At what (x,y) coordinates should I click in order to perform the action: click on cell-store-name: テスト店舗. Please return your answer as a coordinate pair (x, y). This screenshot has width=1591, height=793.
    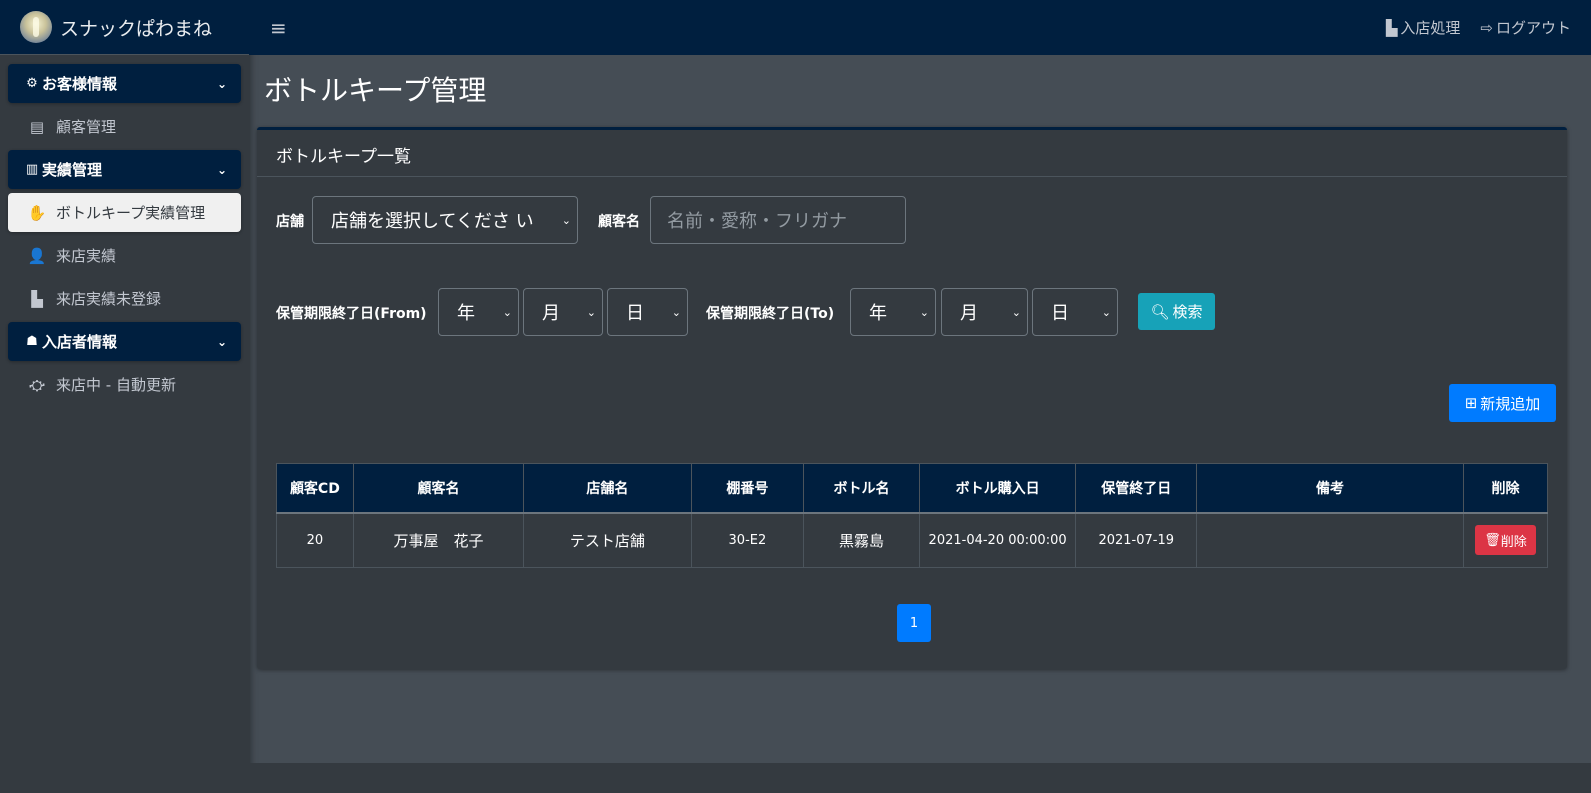
    Looking at the image, I should click on (607, 540).